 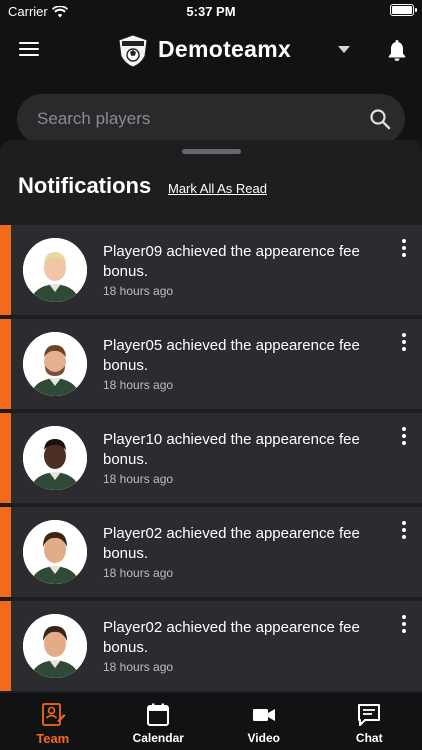 I want to click on search-icon, so click(x=380, y=119).